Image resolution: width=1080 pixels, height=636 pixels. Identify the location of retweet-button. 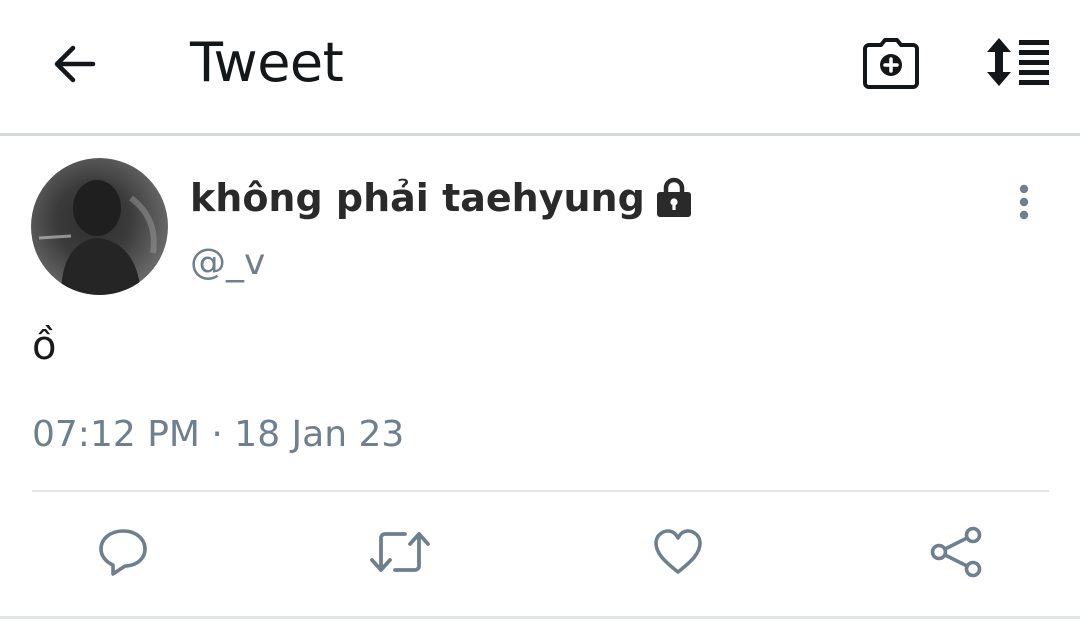
(400, 554).